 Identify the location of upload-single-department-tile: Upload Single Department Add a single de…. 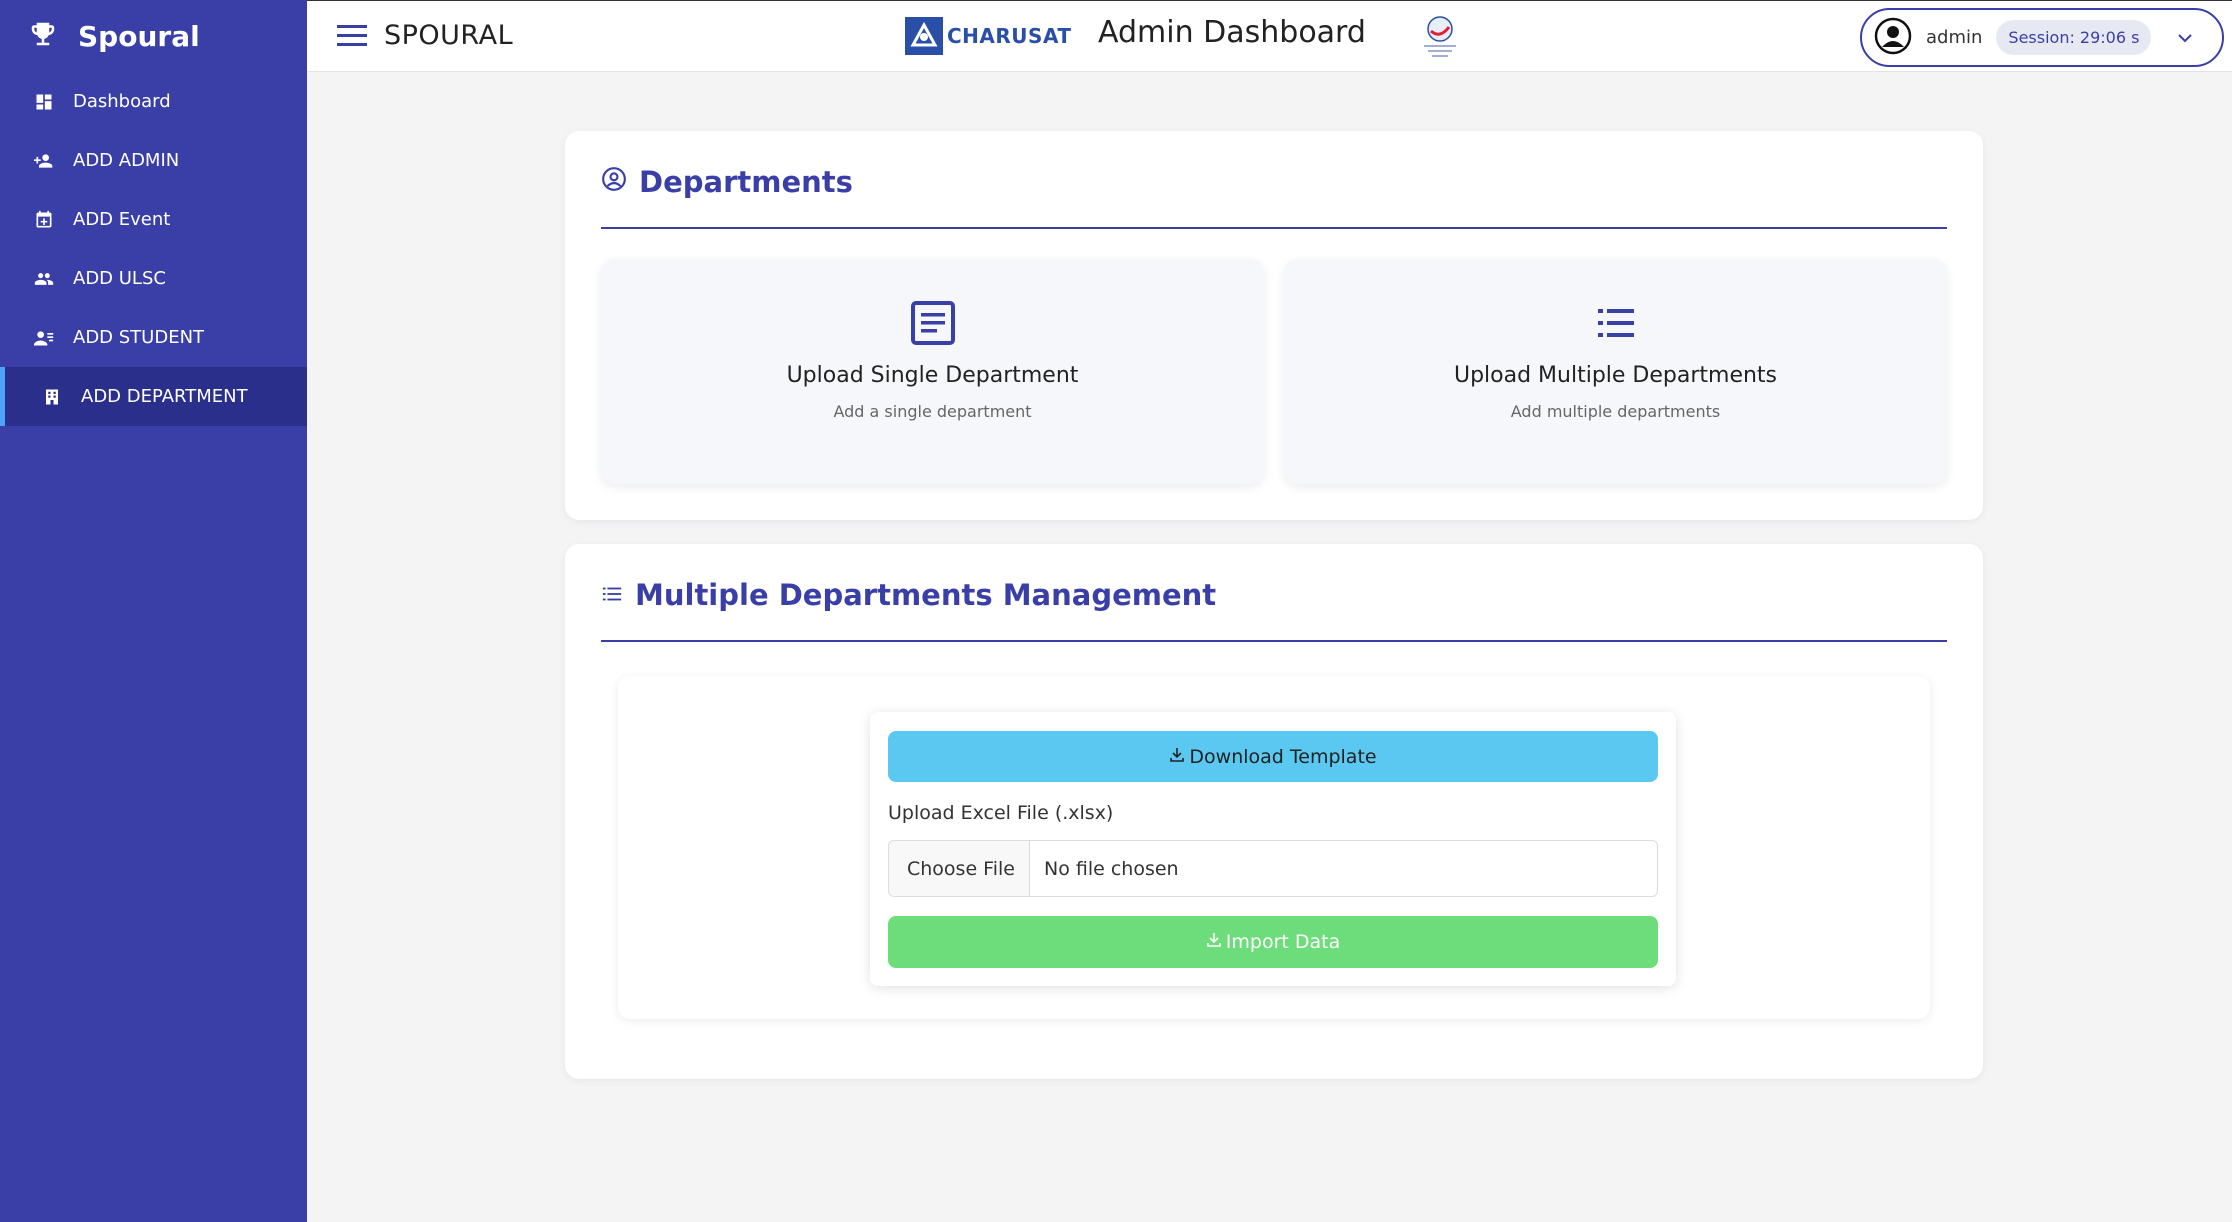
(932, 371).